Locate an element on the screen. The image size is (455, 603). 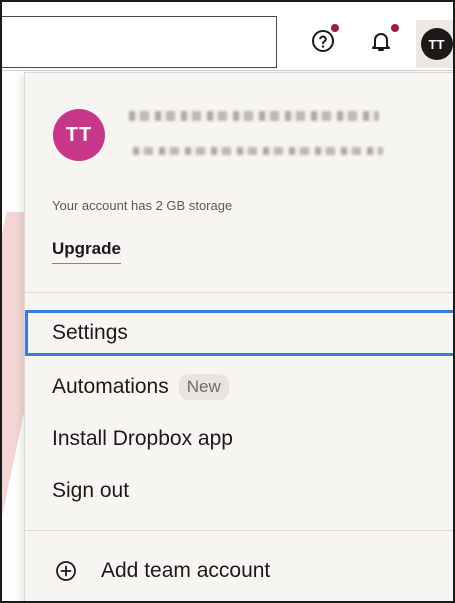
add-team-account-label: Add team account is located at coordinates (186, 570).